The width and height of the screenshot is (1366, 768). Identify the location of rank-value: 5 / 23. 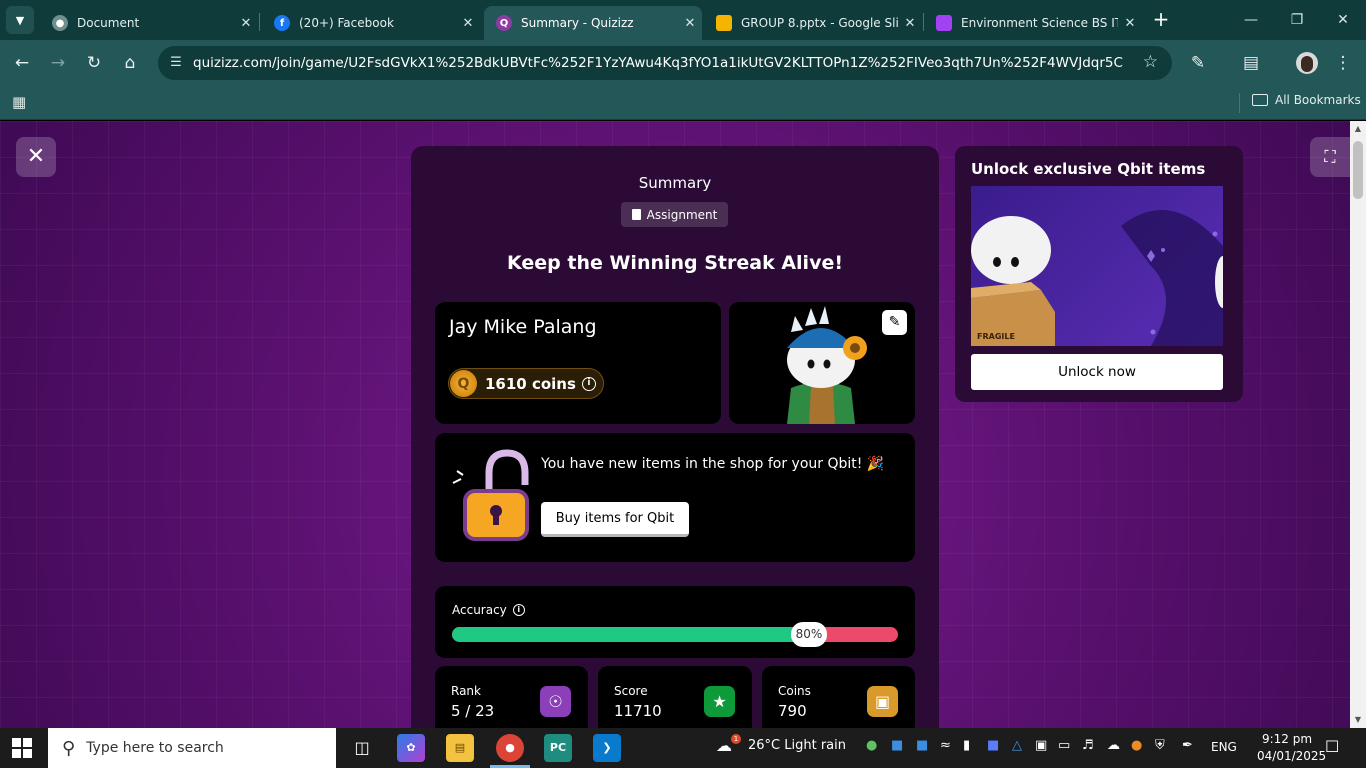
(473, 711).